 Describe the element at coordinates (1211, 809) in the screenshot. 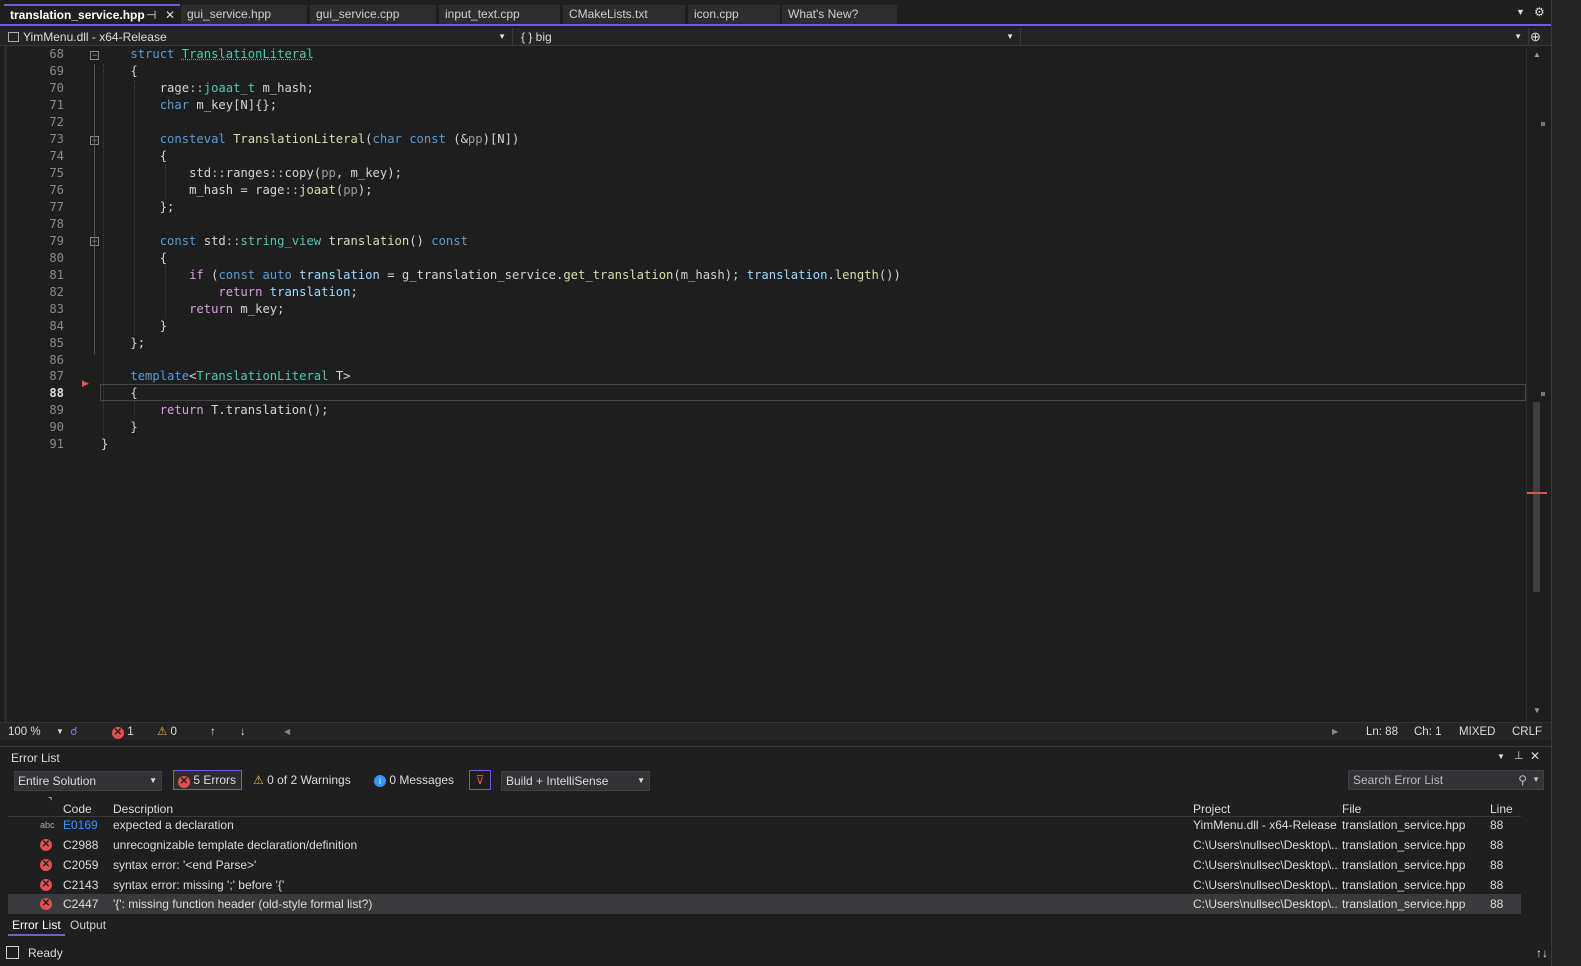

I see `column-header-project: Project` at that location.